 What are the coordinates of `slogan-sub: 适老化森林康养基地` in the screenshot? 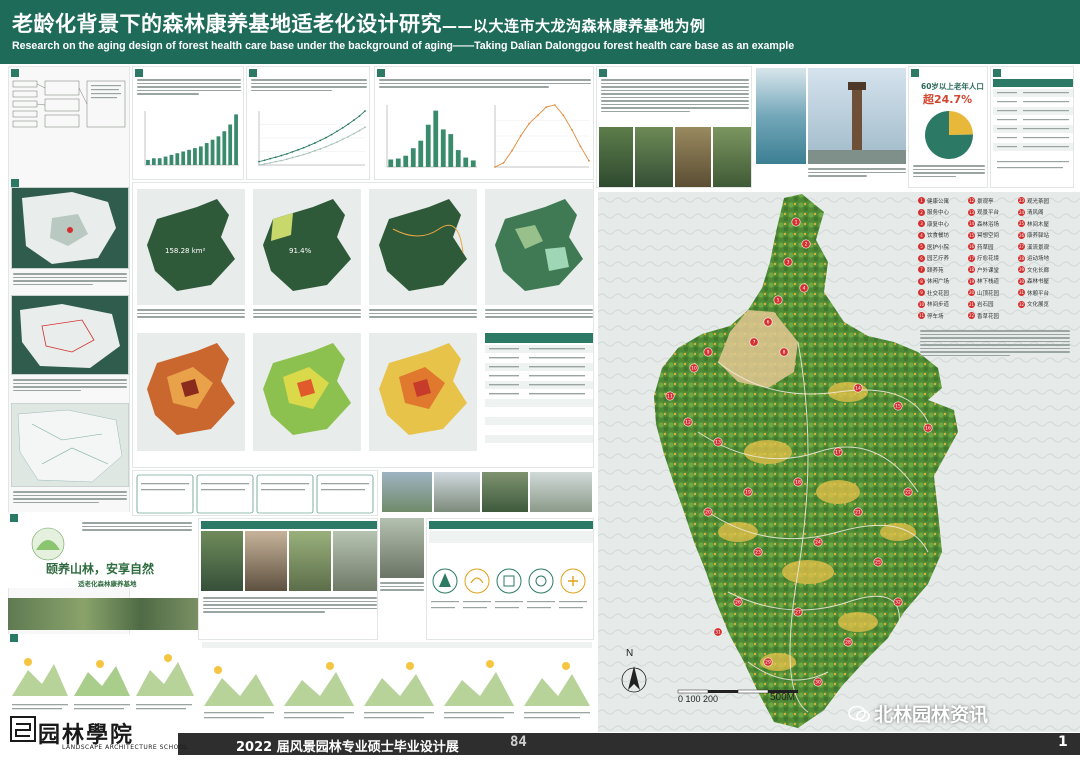 It's located at (107, 584).